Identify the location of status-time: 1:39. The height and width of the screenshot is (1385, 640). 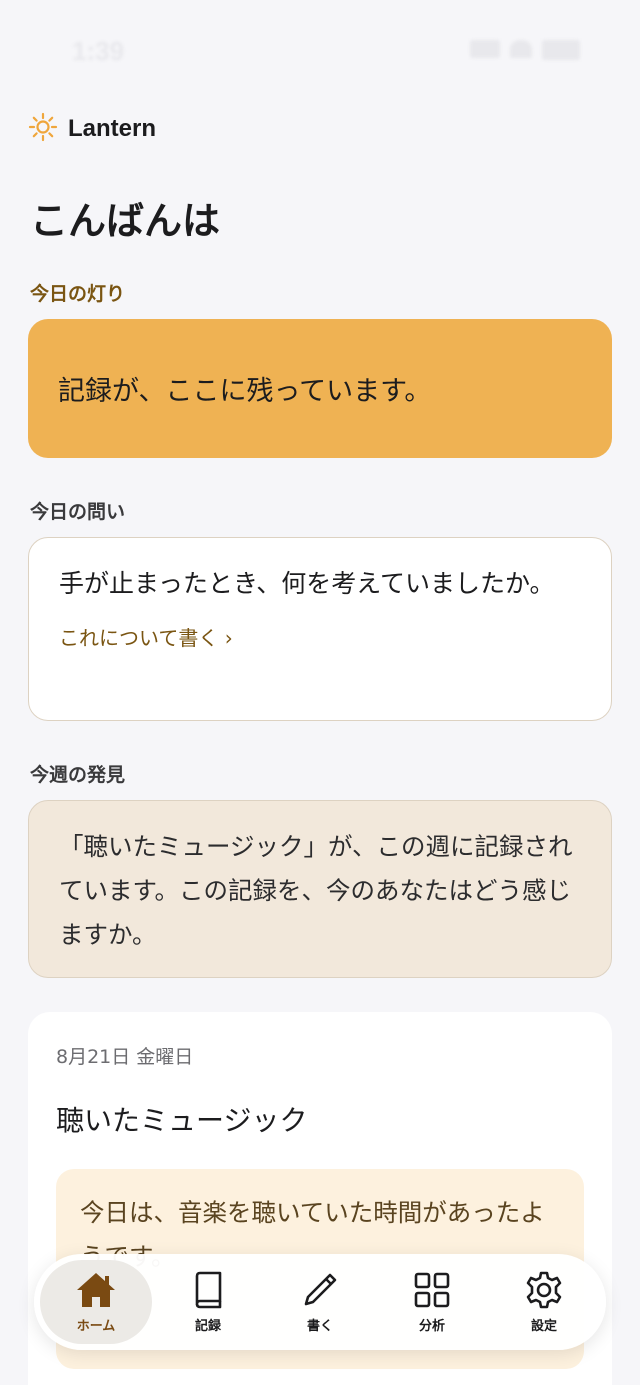
(98, 51).